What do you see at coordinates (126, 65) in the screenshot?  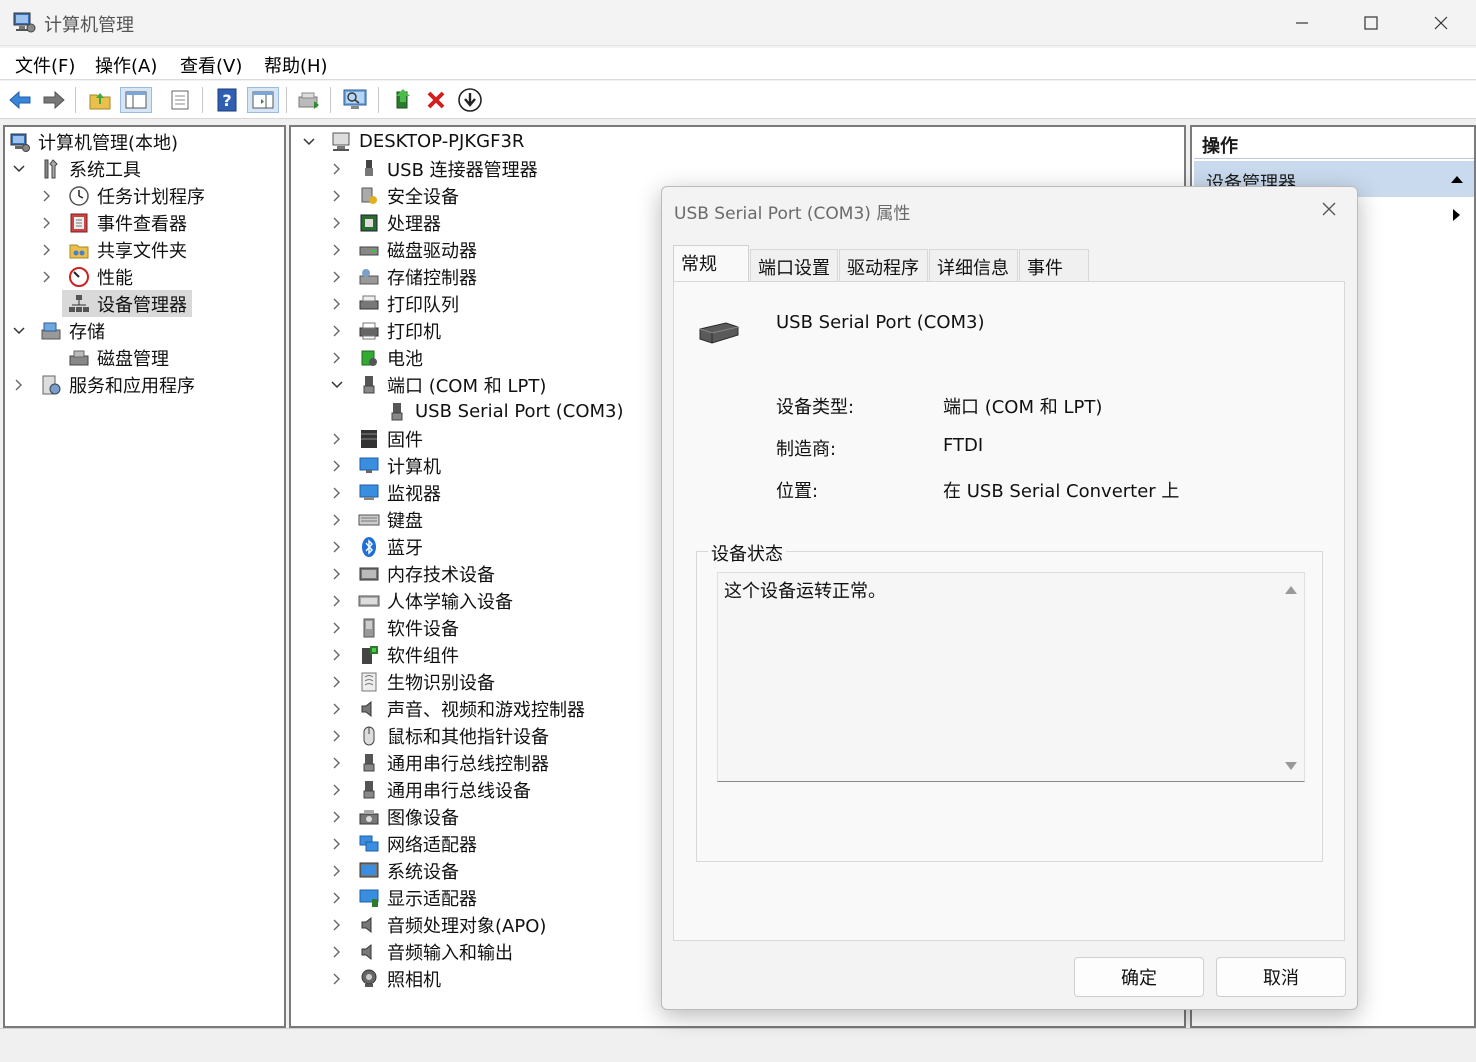 I see `menu-action: 操作(A)` at bounding box center [126, 65].